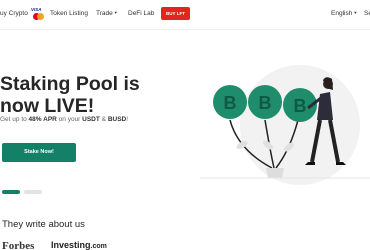 This screenshot has height=250, width=370. I want to click on subtitle-text: Get up to, so click(14, 119).